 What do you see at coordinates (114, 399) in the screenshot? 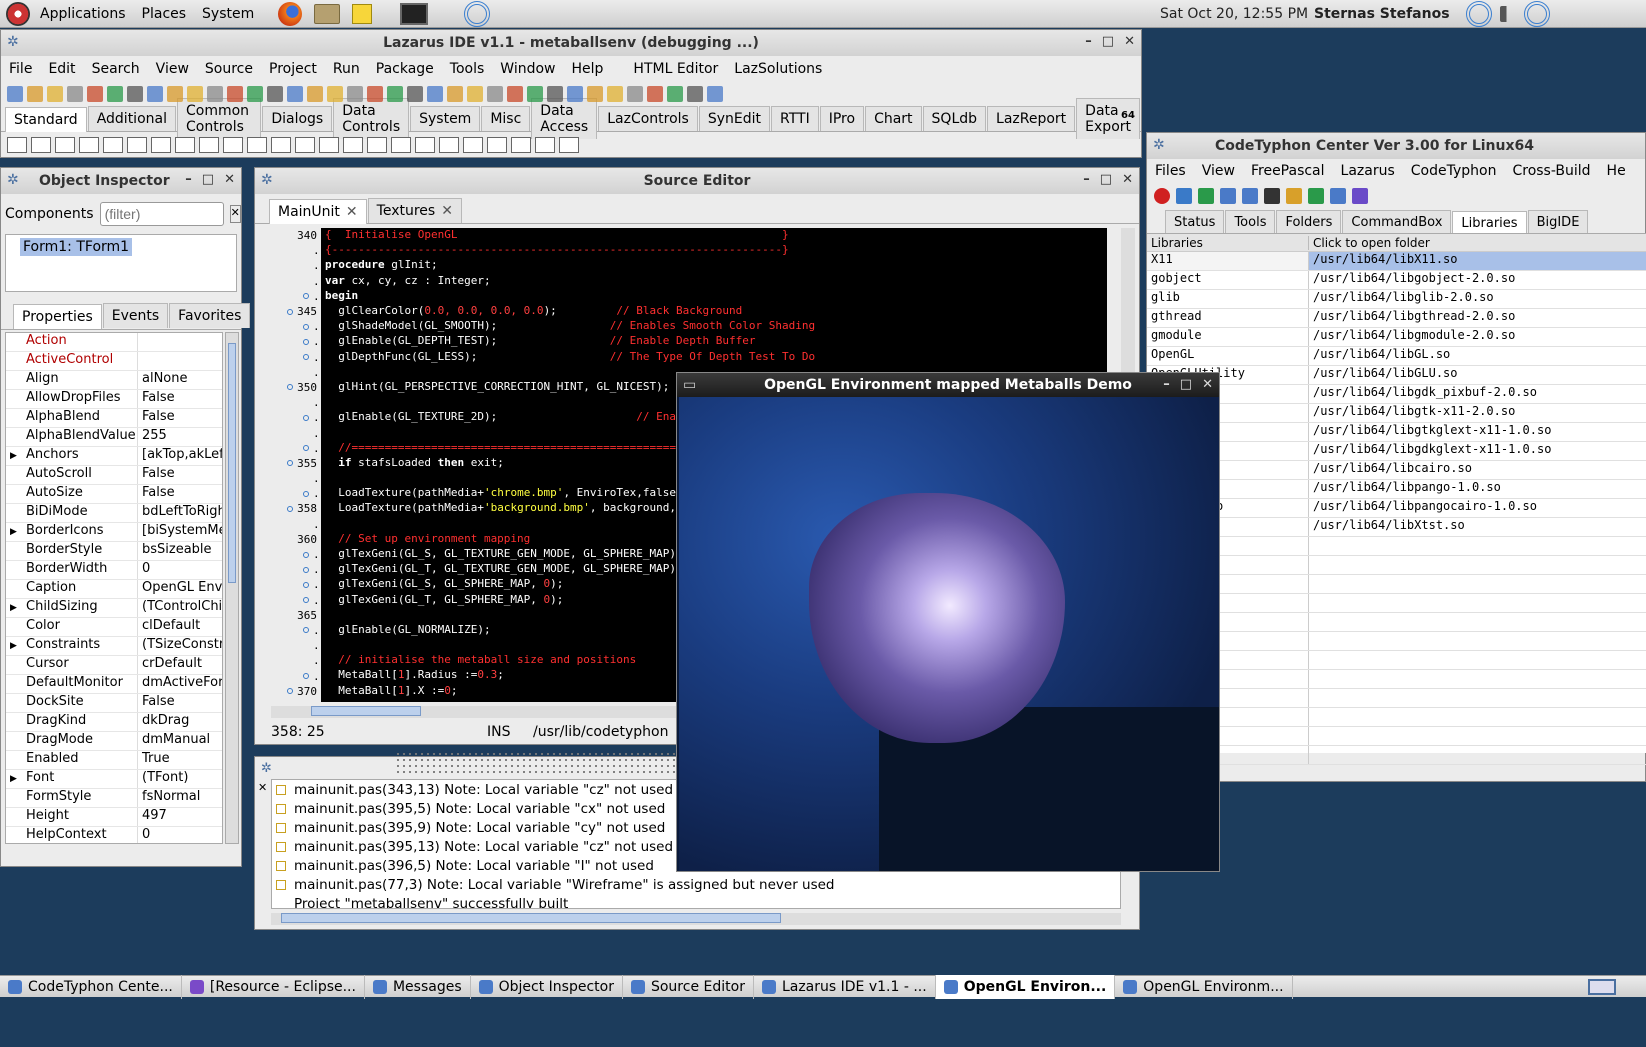
I see `property-row: AllowDropFiles False` at bounding box center [114, 399].